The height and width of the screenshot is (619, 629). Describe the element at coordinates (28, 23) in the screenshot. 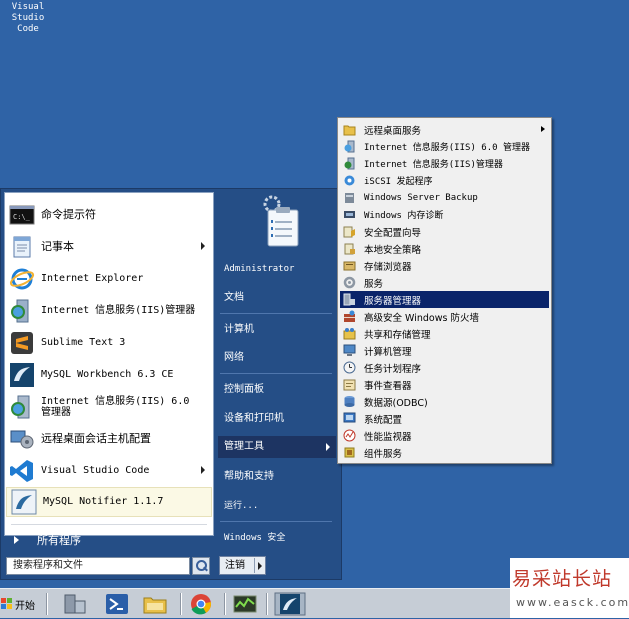

I see `desktop-label-line2: Studio Code` at that location.